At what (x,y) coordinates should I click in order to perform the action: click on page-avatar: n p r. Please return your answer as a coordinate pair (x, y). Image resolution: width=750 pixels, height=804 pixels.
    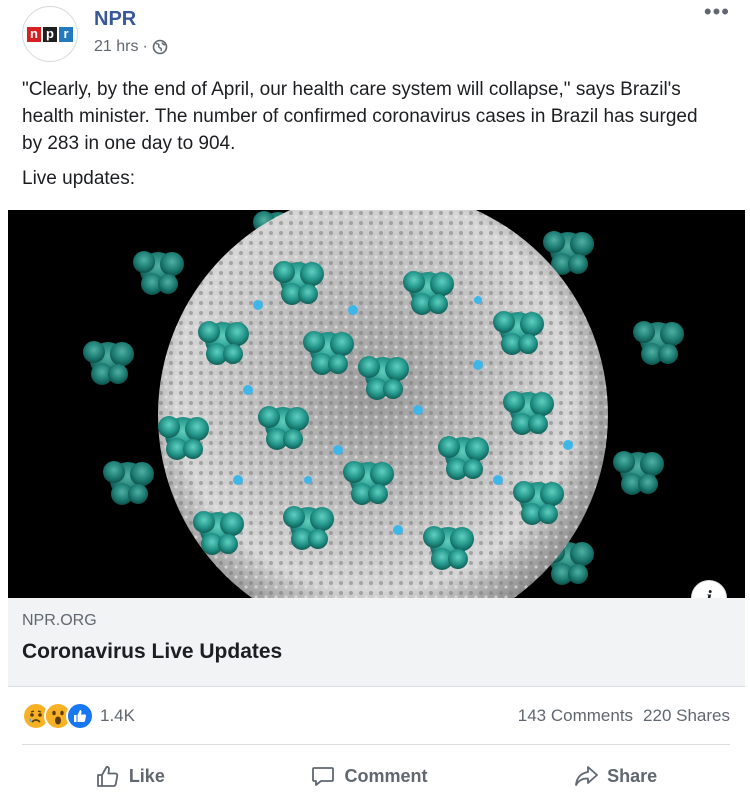
    Looking at the image, I should click on (50, 34).